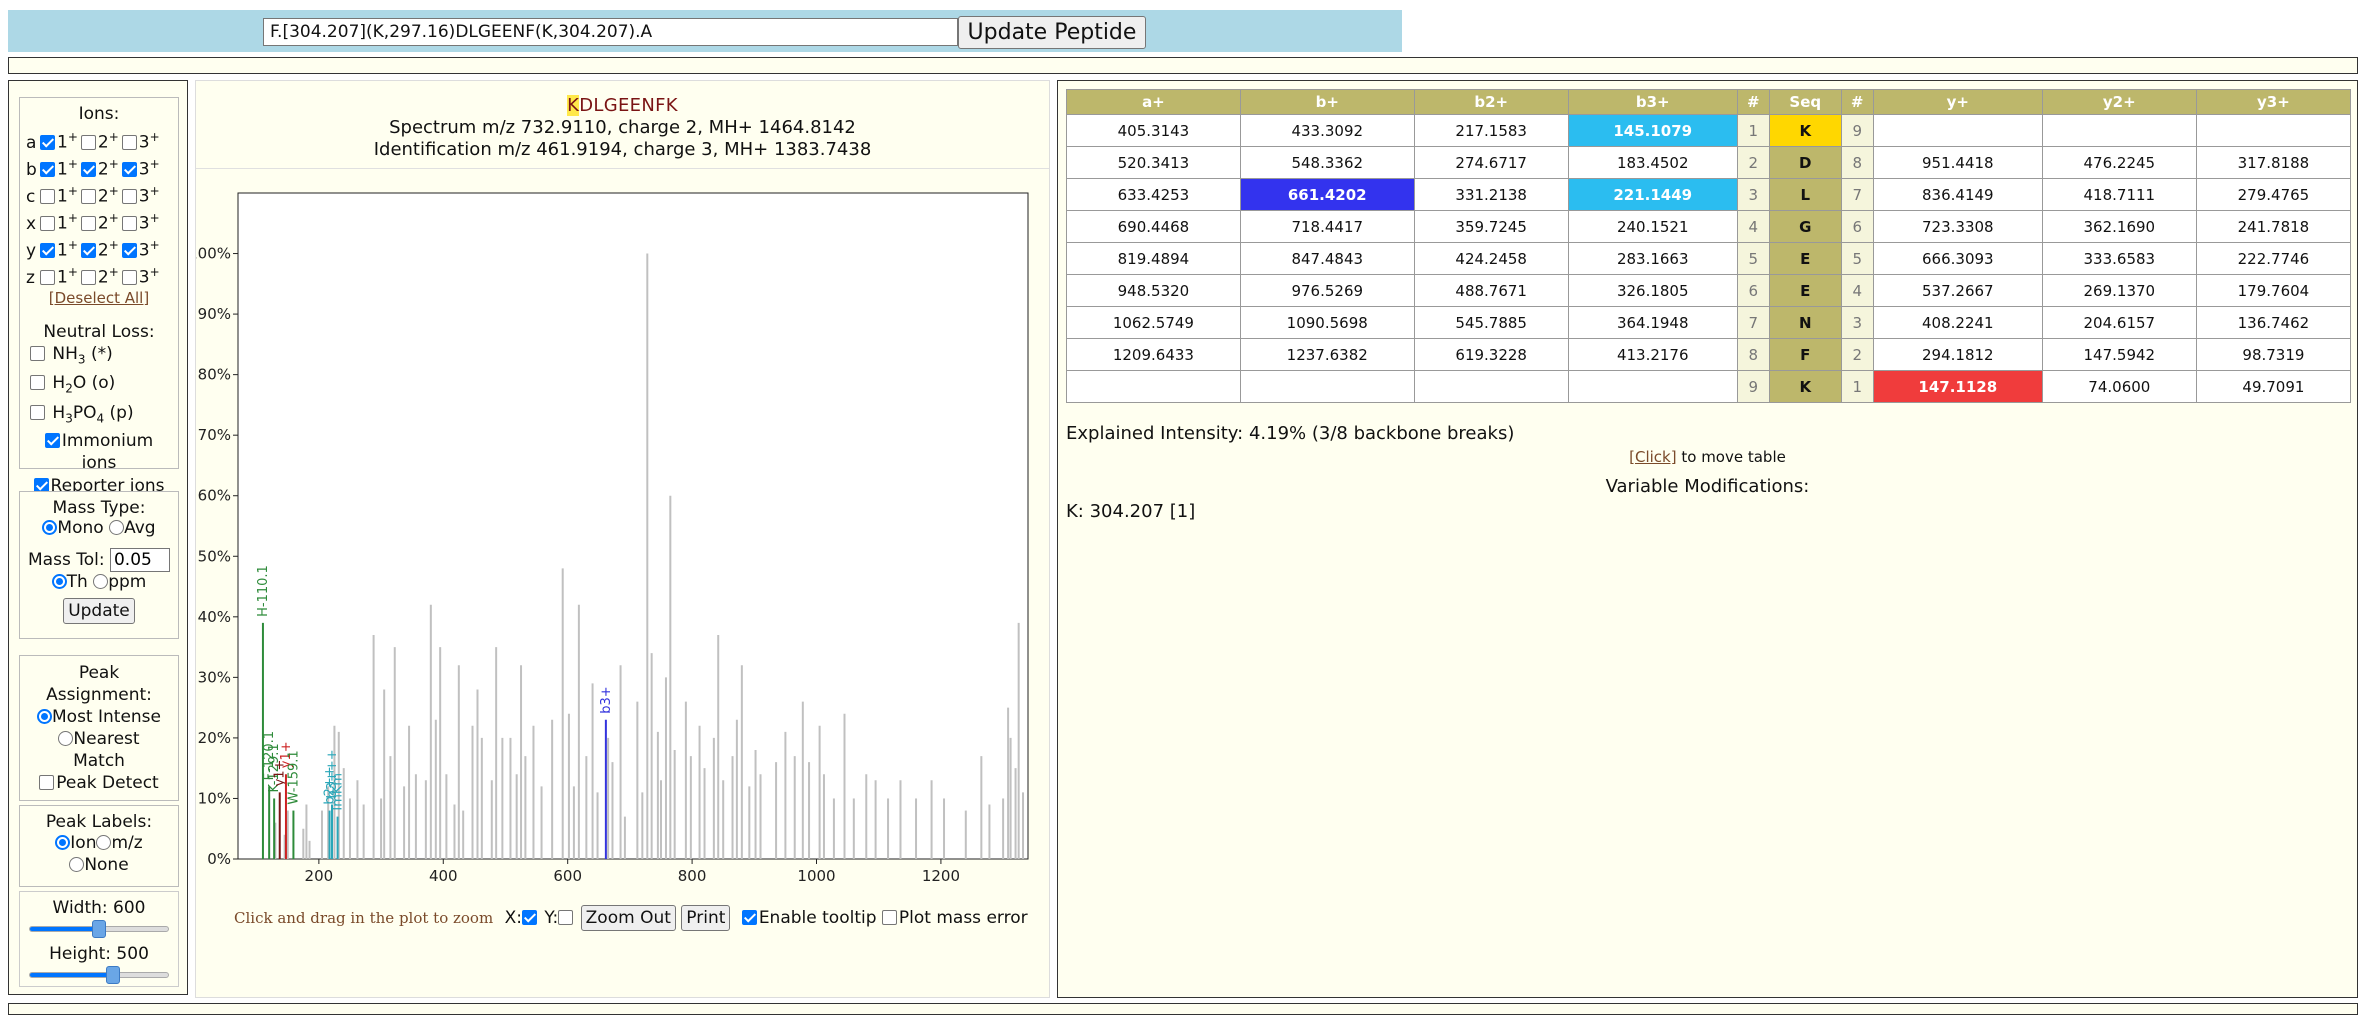  I want to click on table-header-cell: a+, so click(1153, 102).